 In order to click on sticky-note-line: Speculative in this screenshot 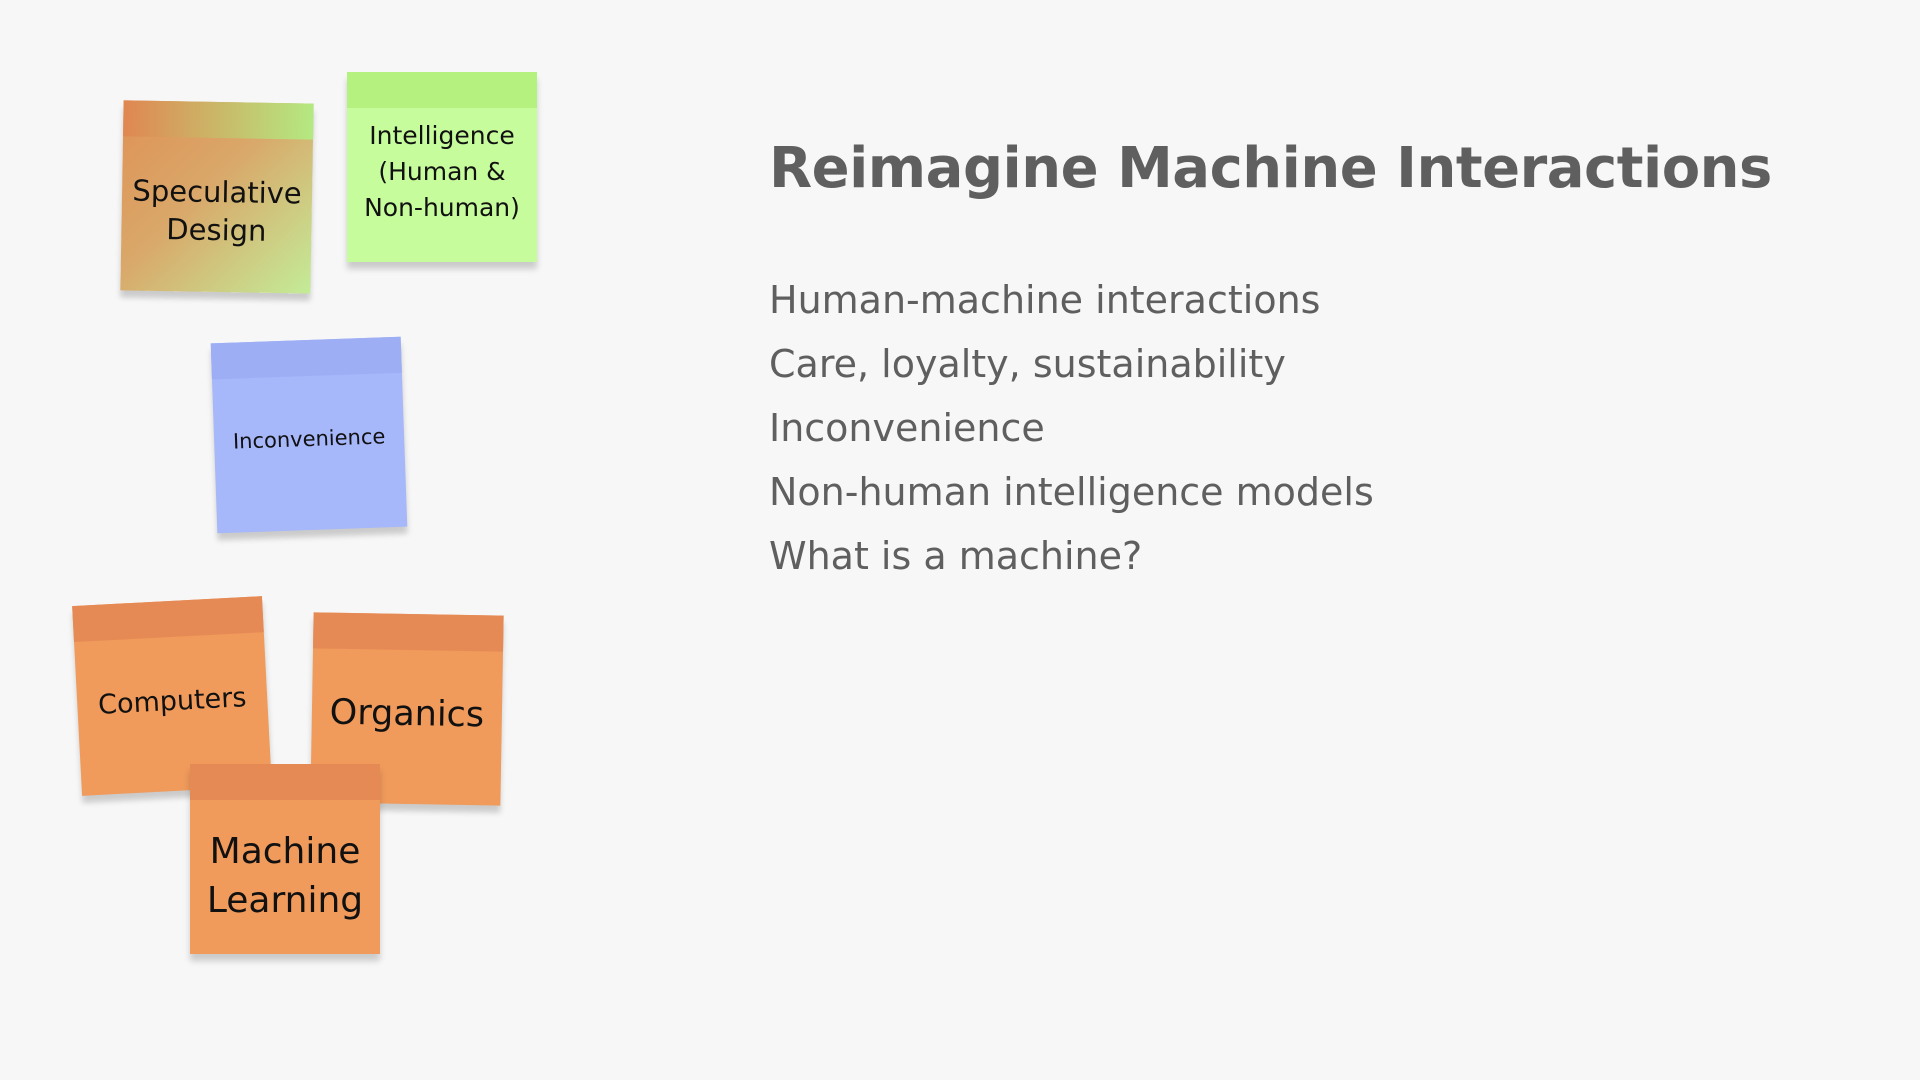, I will do `click(217, 192)`.